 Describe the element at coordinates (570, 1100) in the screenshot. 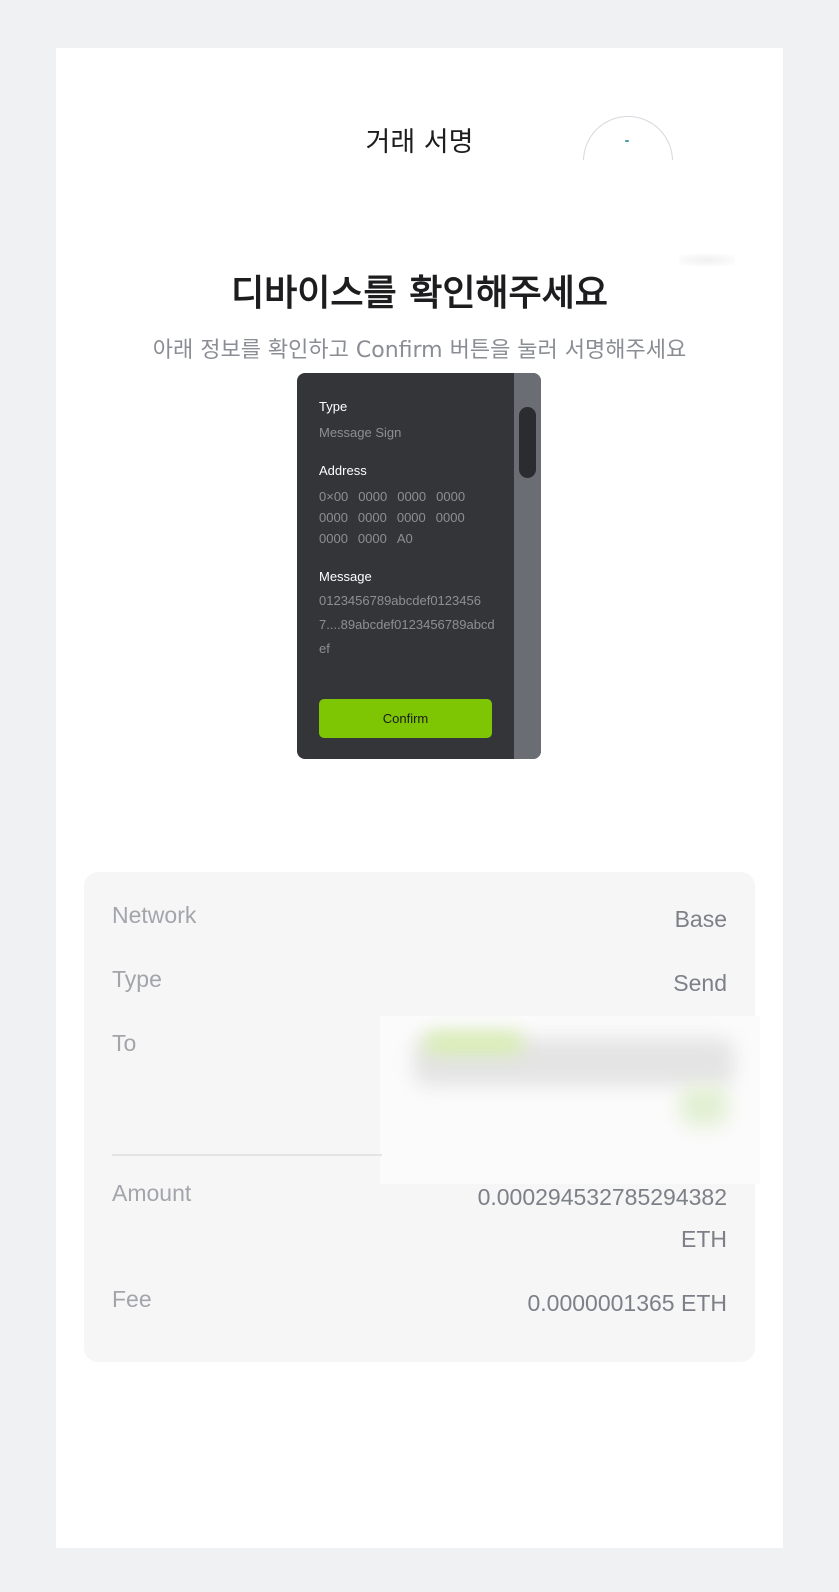

I see `to-address-redacted` at that location.